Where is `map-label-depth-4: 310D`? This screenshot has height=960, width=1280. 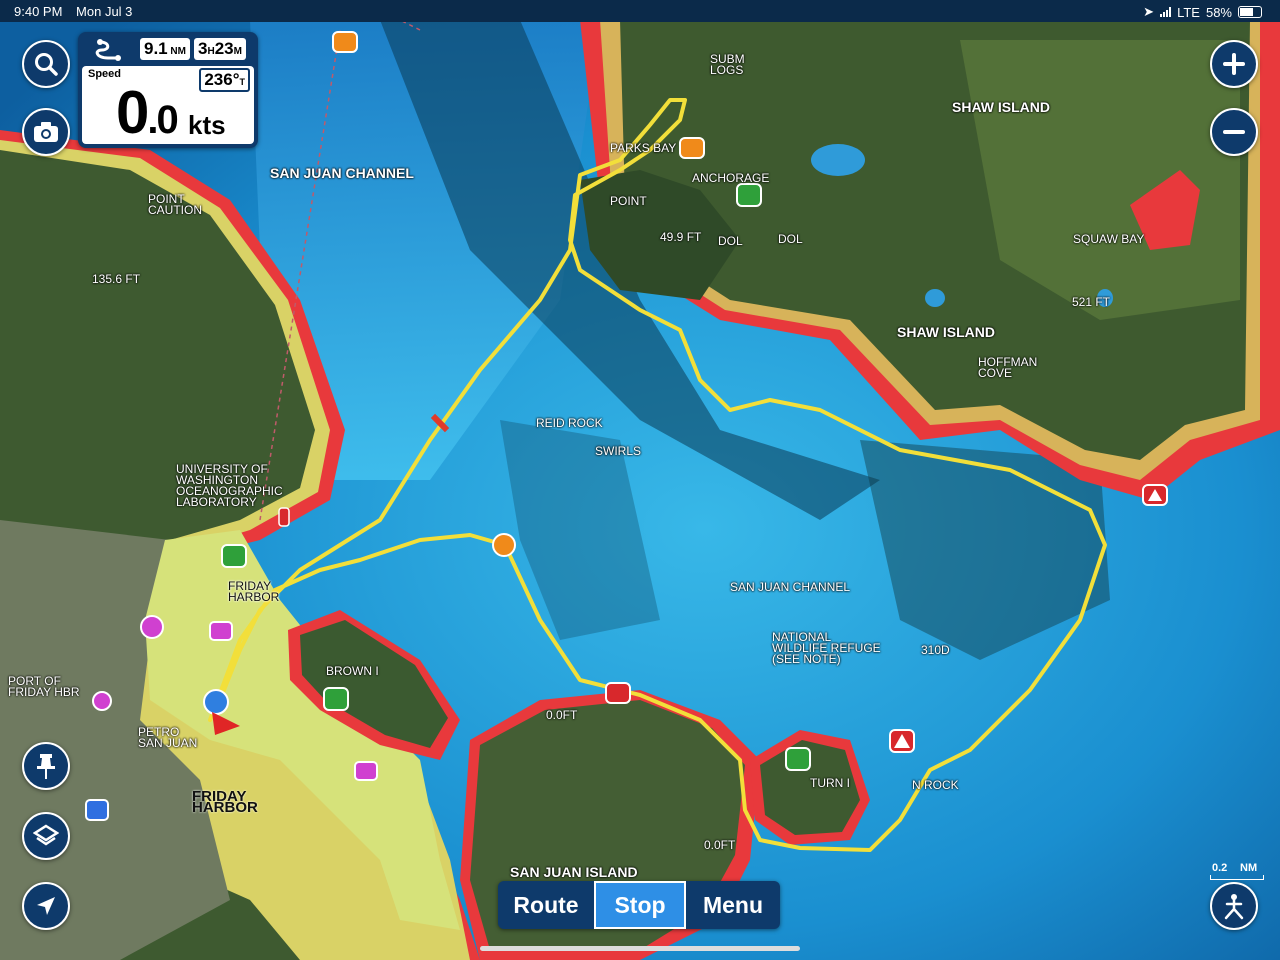
map-label-depth-4: 310D is located at coordinates (935, 650).